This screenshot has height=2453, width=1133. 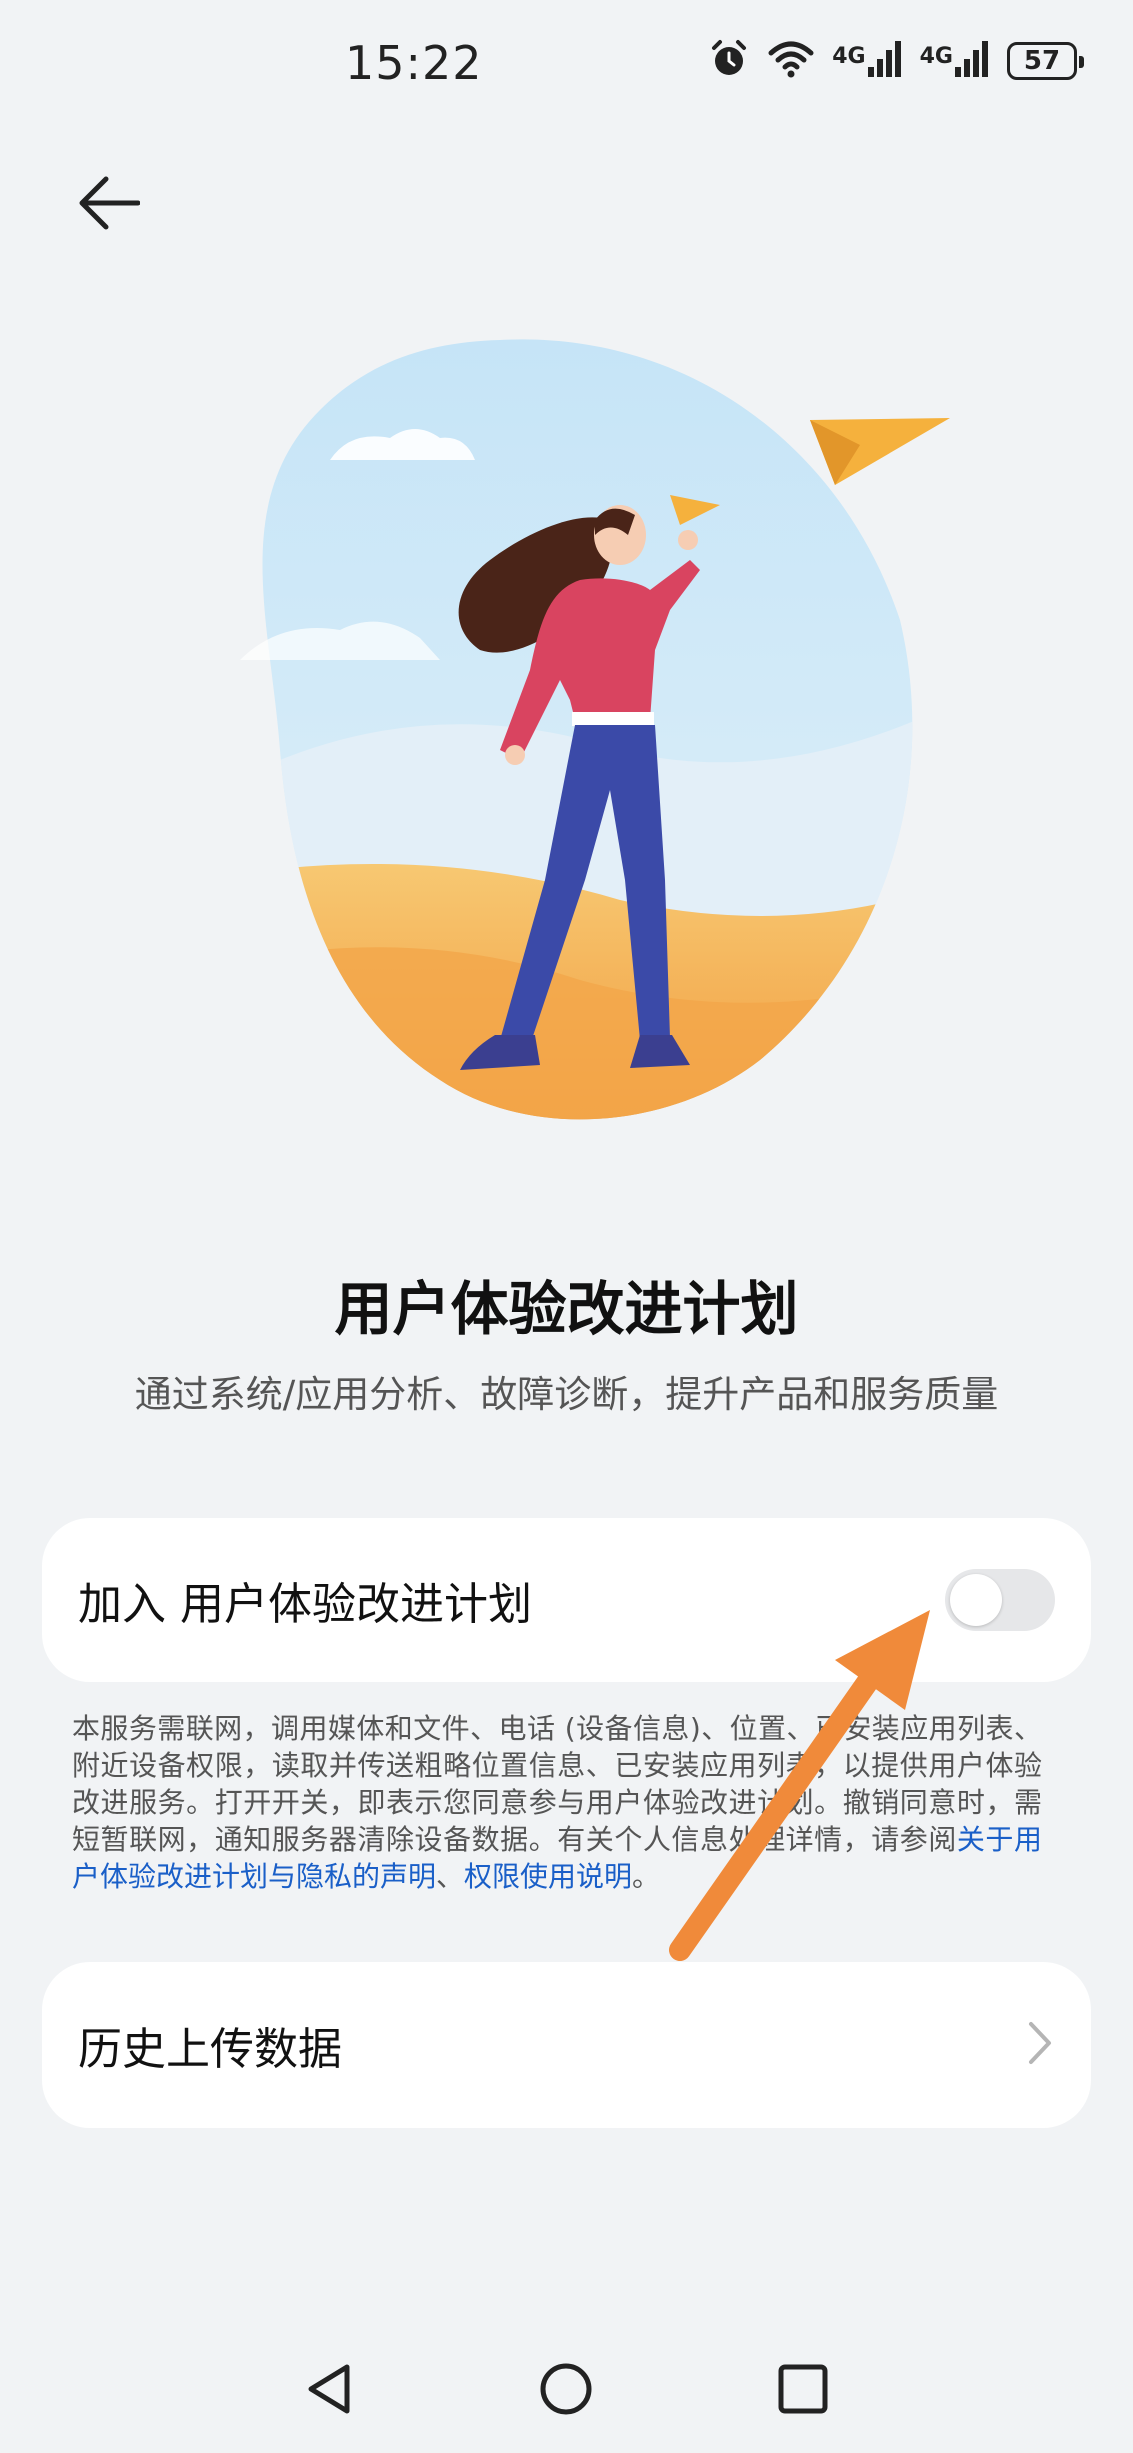 I want to click on nav-home-button, so click(x=566, y=2391).